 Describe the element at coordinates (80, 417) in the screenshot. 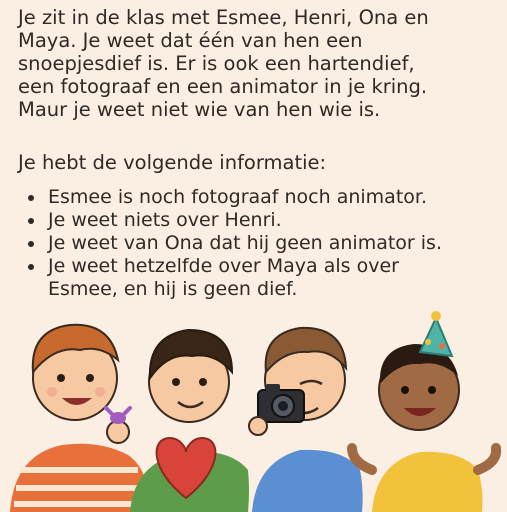

I see `kid-with-candy` at that location.